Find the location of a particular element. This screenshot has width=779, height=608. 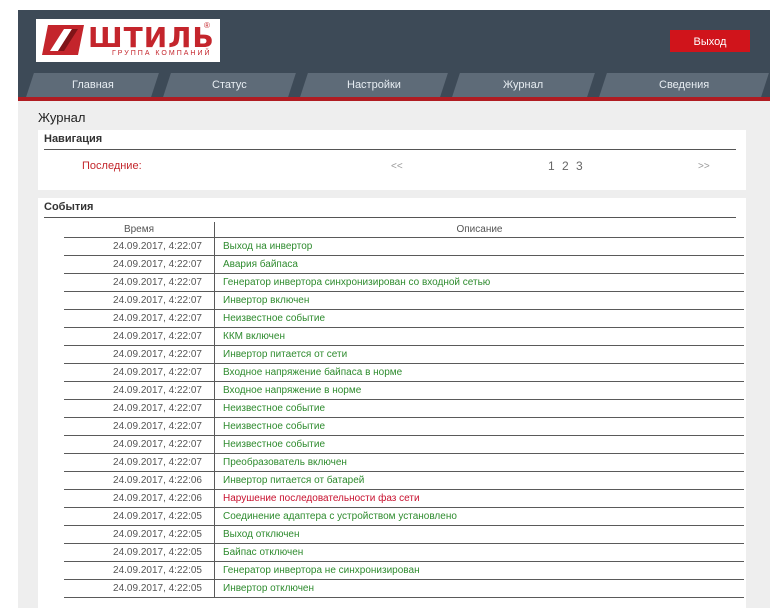

table-row: 24.09.2017, 4:22:07 Инвертор включен is located at coordinates (404, 300).